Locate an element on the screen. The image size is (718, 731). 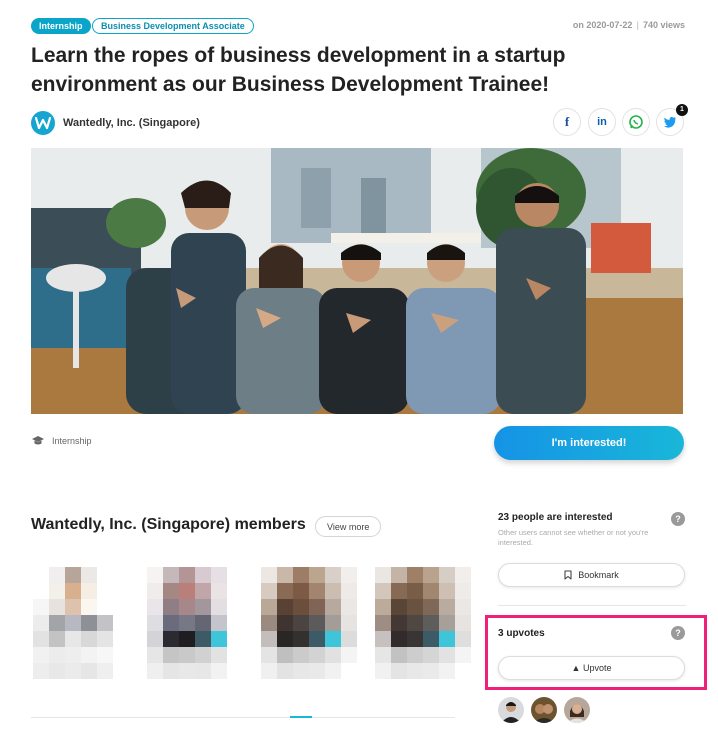
graduation-cap-icon is located at coordinates (38, 440).